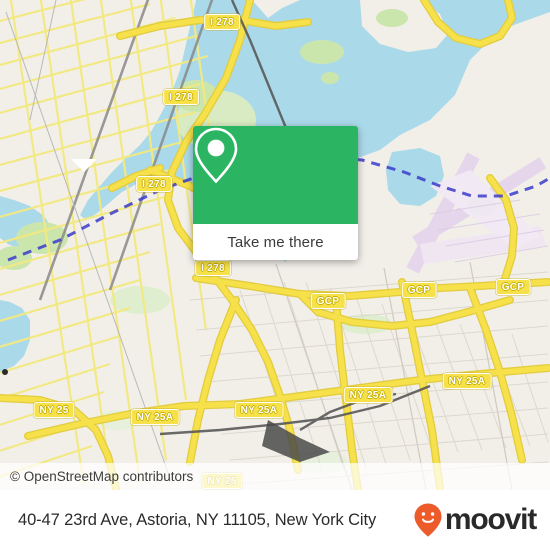 This screenshot has width=550, height=550. What do you see at coordinates (54, 410) in the screenshot?
I see `road-shield: NY 25` at bounding box center [54, 410].